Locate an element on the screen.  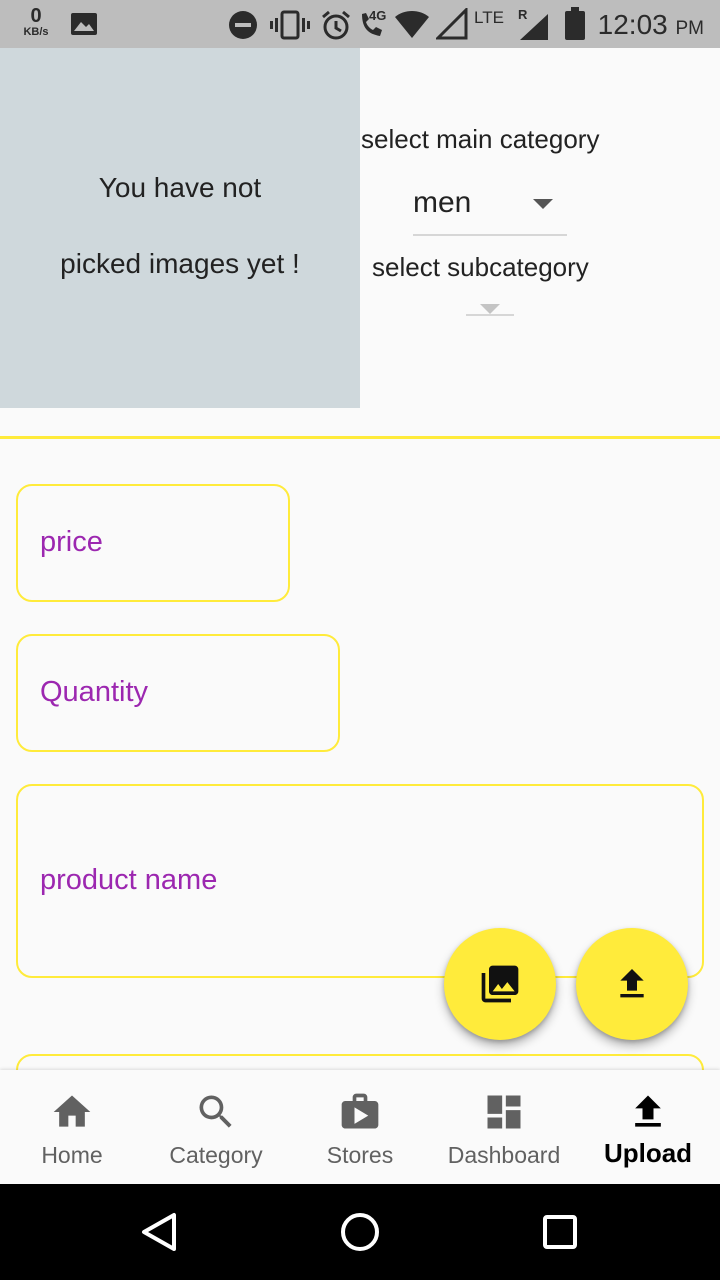
nav-item-home: Home is located at coordinates (72, 1127).